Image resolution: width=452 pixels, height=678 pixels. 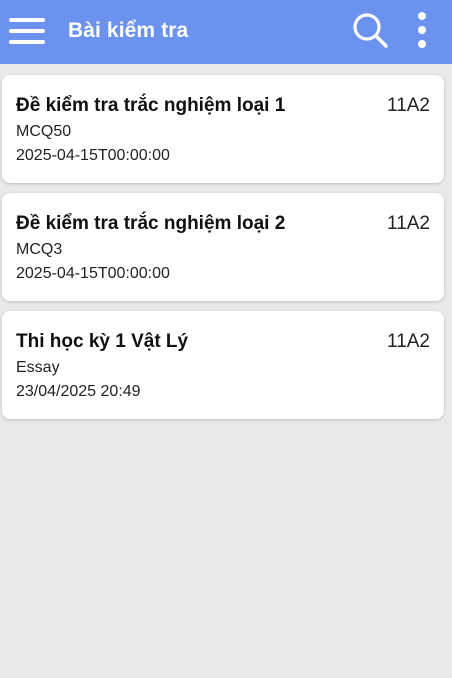 I want to click on test-title: Đề kiểm tra trắc nghiệm loại 1, so click(x=151, y=105).